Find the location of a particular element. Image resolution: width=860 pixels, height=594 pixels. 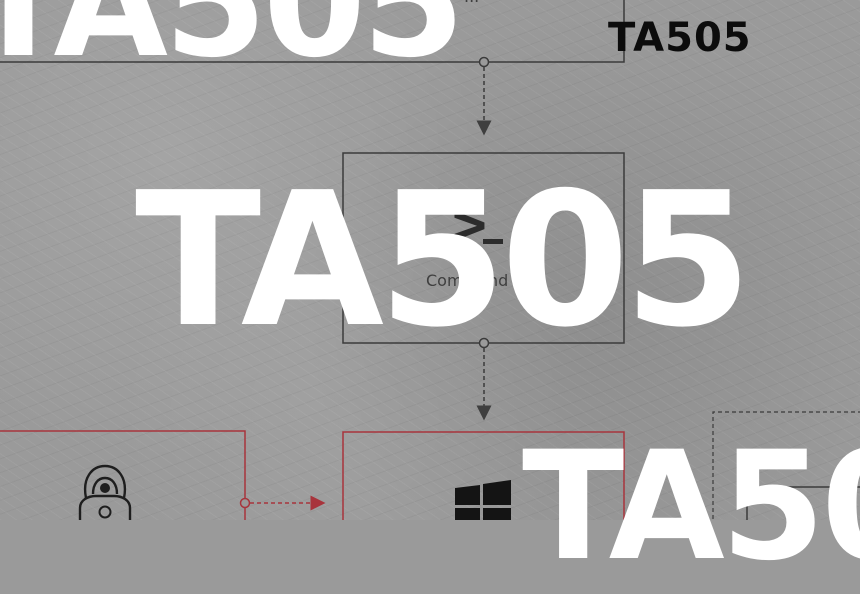

watermark-top-left: TA505 is located at coordinates (232, 45).